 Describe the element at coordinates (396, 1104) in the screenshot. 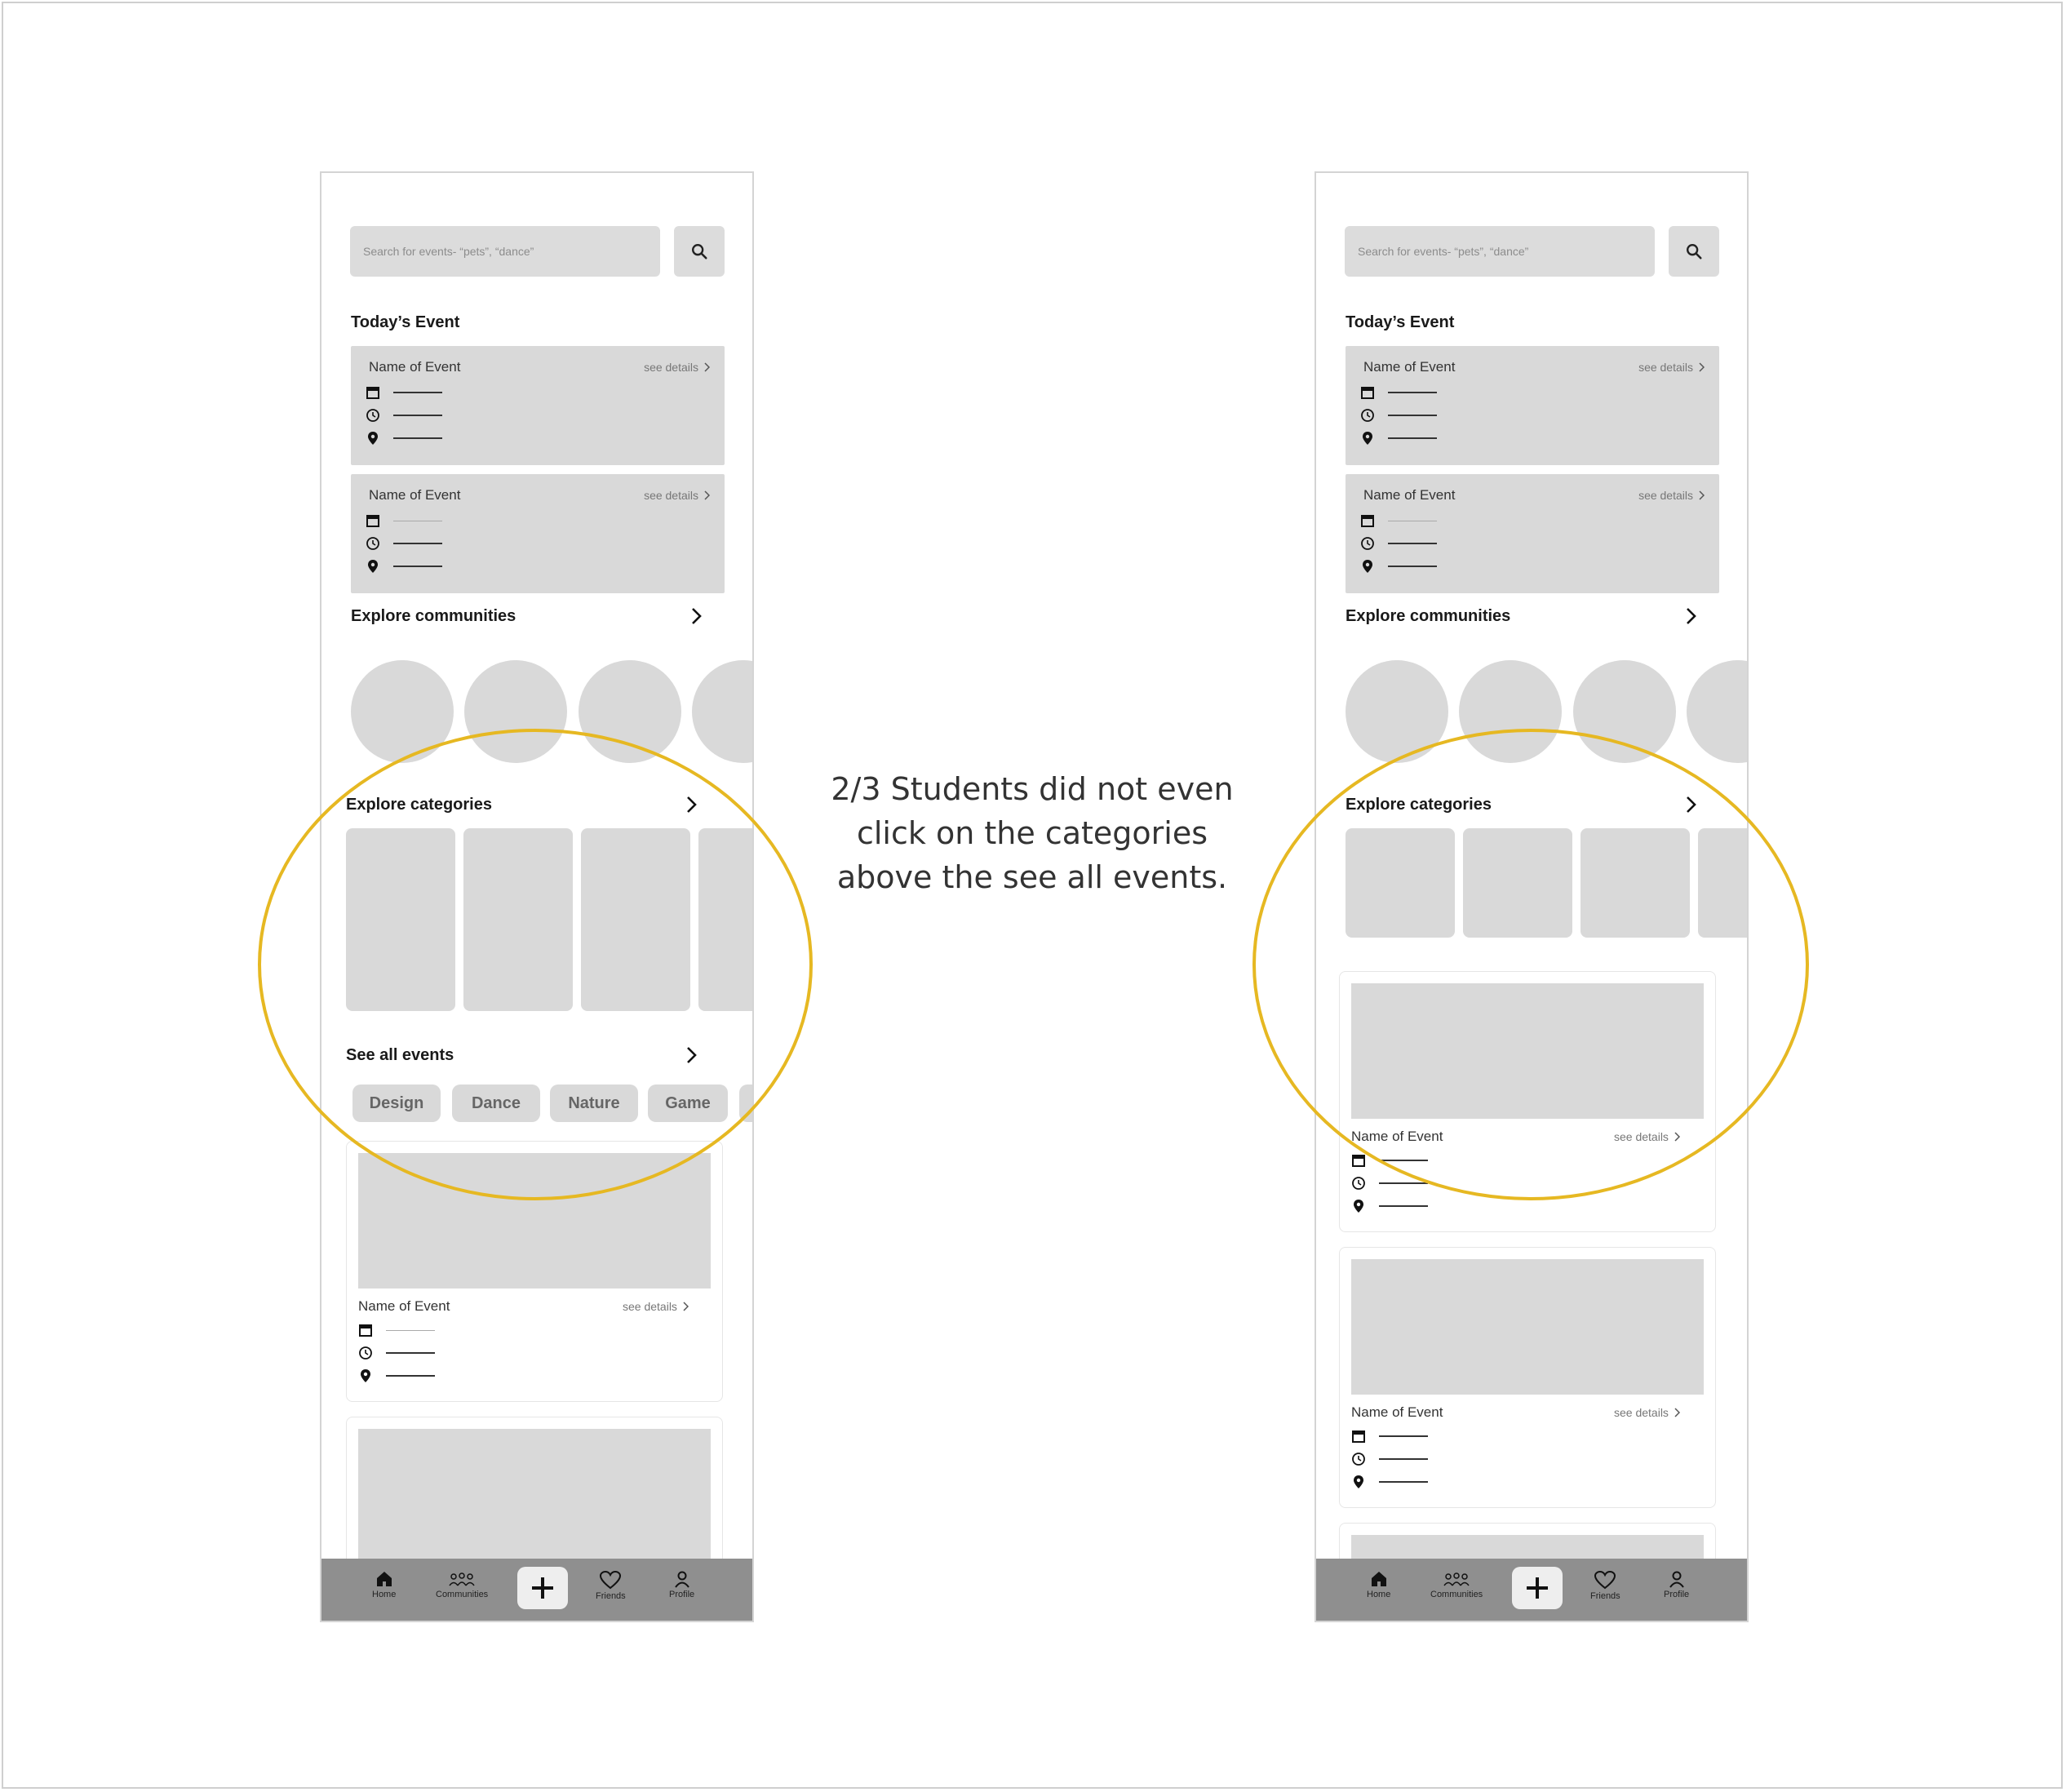

I see `chip-design: Design` at that location.